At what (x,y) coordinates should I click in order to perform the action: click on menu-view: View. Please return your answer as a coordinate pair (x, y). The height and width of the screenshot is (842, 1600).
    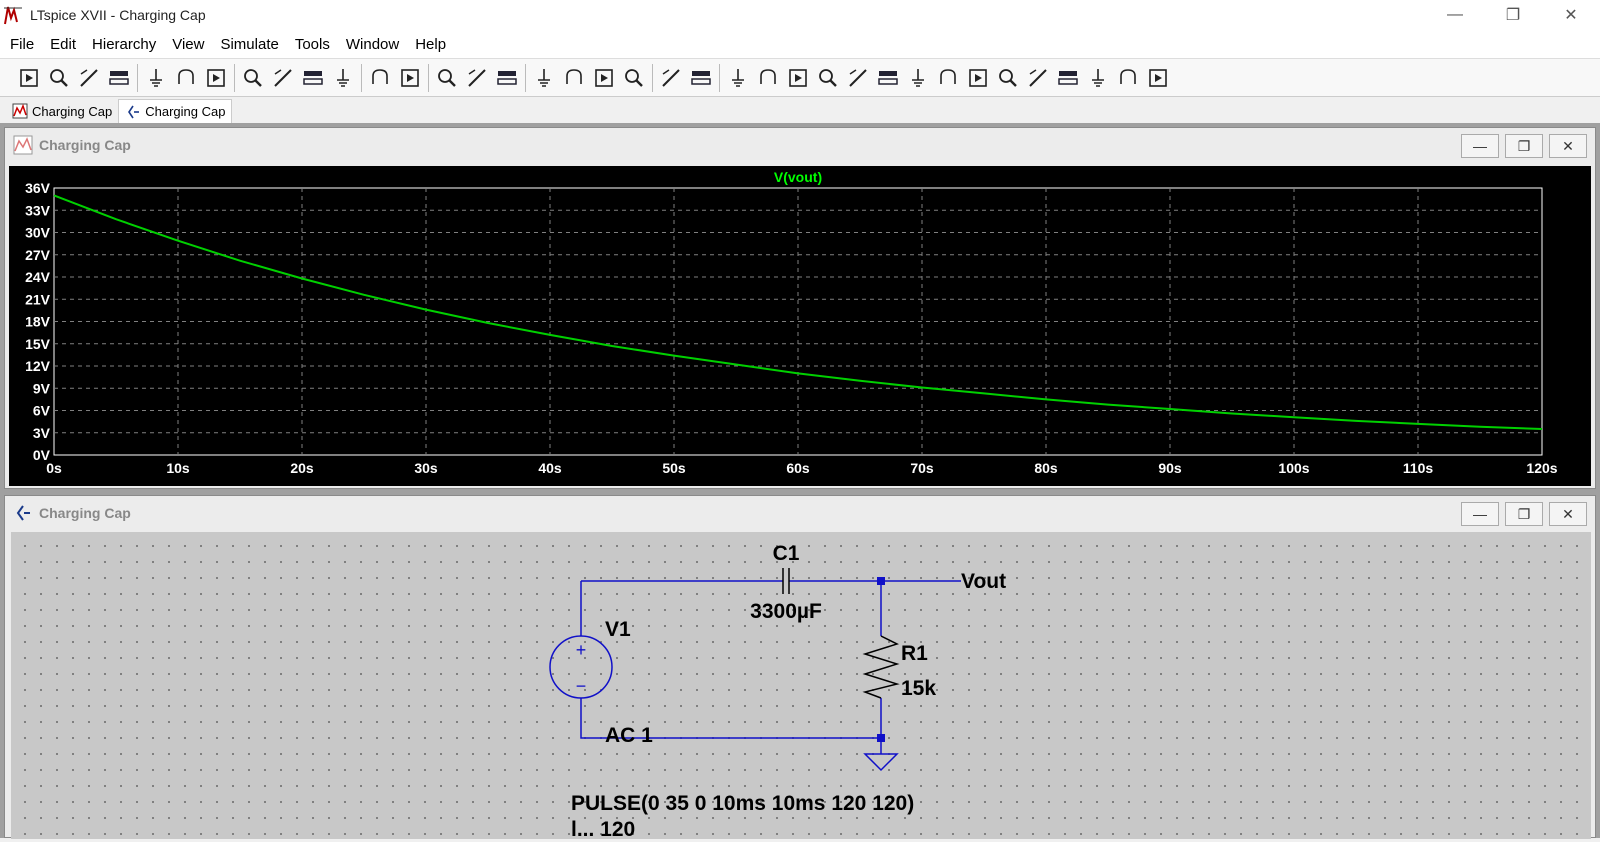
    Looking at the image, I should click on (188, 44).